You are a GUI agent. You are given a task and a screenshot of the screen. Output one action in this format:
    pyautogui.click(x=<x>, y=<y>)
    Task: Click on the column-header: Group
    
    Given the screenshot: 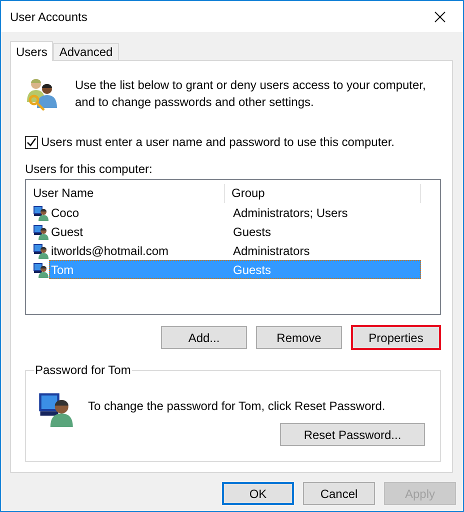 What is the action you would take?
    pyautogui.click(x=322, y=193)
    